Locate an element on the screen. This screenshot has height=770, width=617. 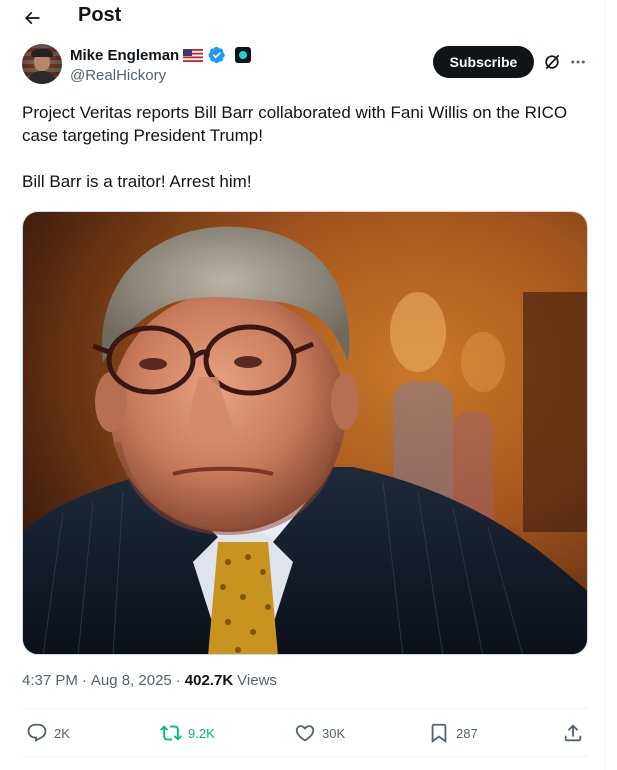
like-button: 30K is located at coordinates (319, 733).